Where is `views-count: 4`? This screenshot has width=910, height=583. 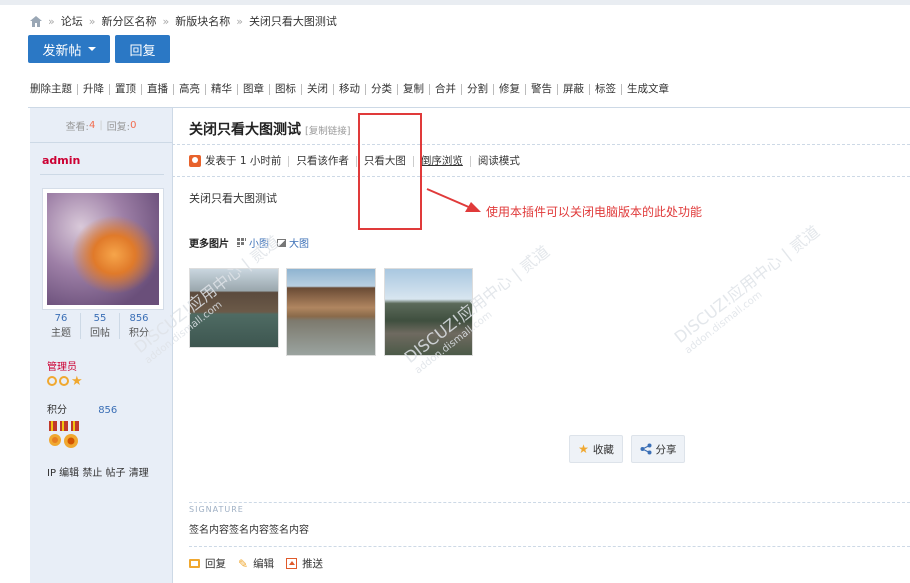
views-count: 4 is located at coordinates (92, 125).